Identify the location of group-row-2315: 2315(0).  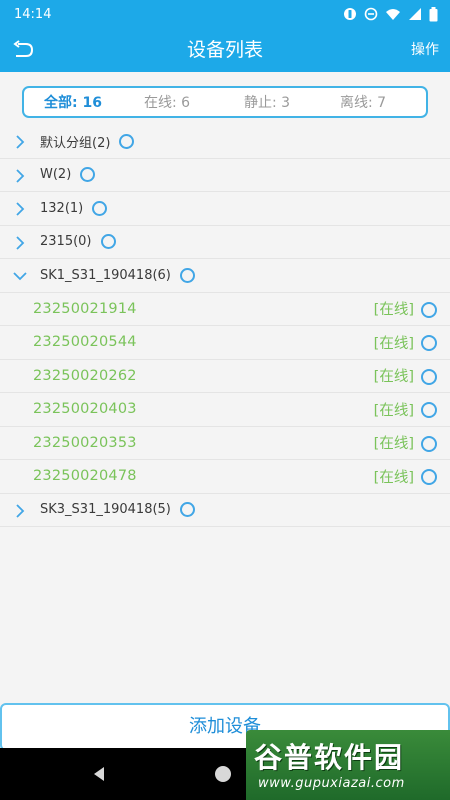
(225, 242).